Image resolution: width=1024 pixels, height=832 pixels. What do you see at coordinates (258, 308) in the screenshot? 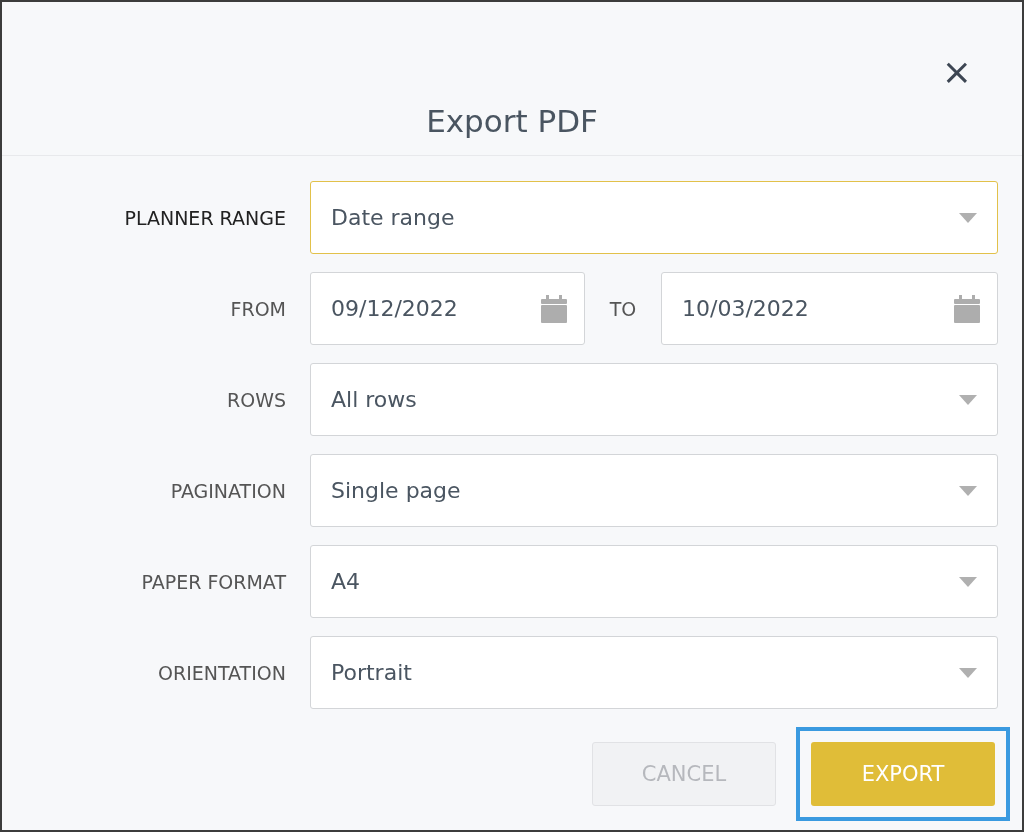
I see `field-label: FROM` at bounding box center [258, 308].